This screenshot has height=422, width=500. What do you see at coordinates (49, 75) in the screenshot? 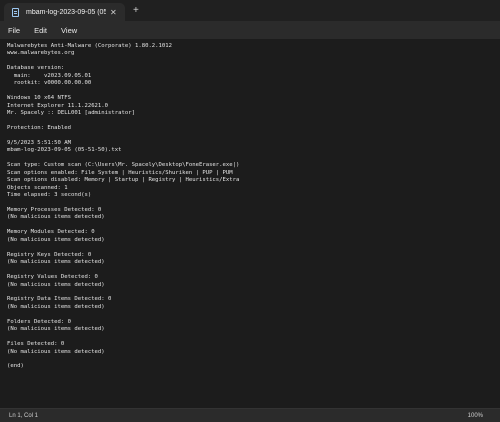
I see `document-line: main: v2023.09.05.01` at bounding box center [49, 75].